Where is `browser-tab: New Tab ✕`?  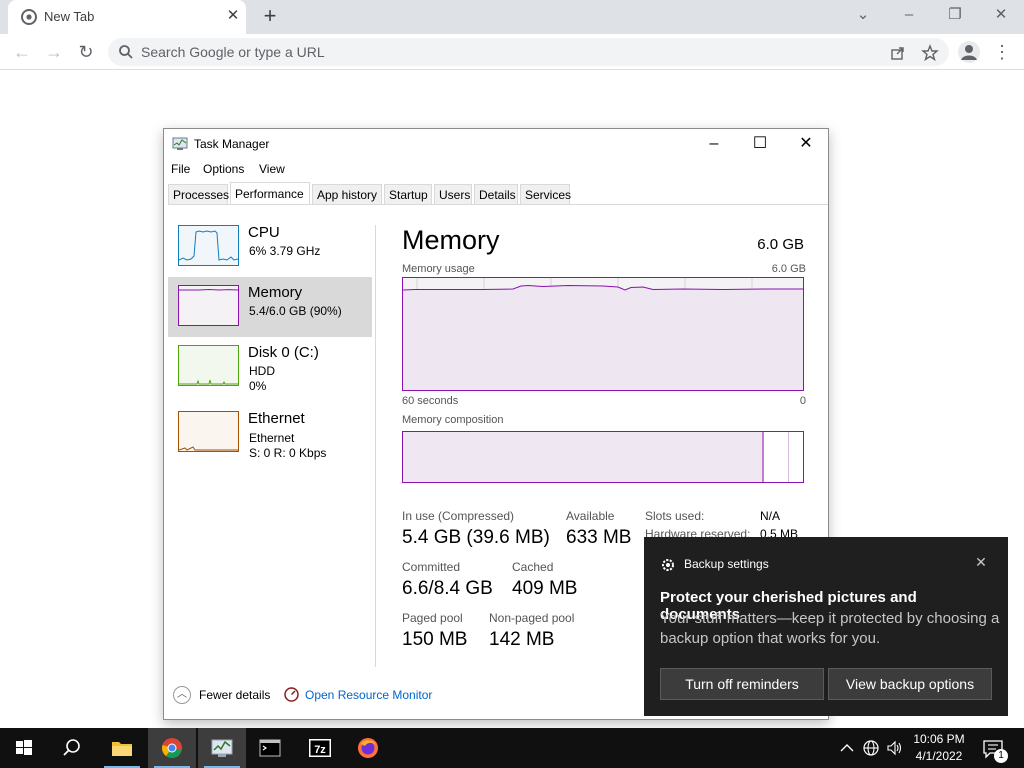
browser-tab: New Tab ✕ is located at coordinates (127, 17).